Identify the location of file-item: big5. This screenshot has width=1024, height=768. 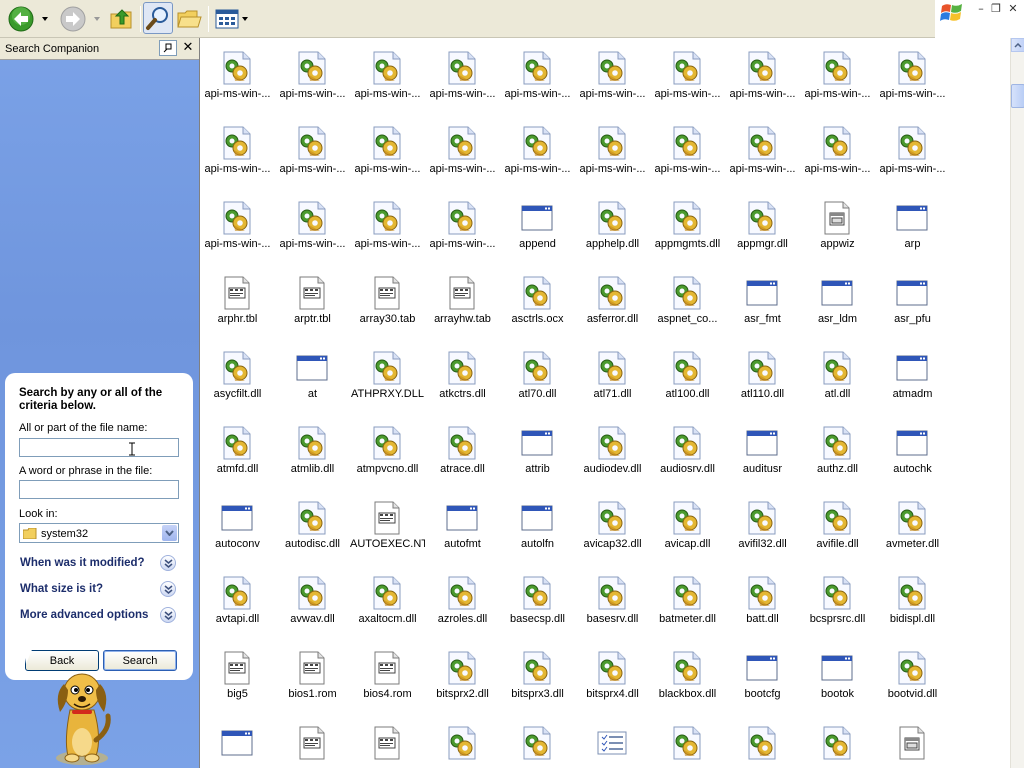
(237, 675).